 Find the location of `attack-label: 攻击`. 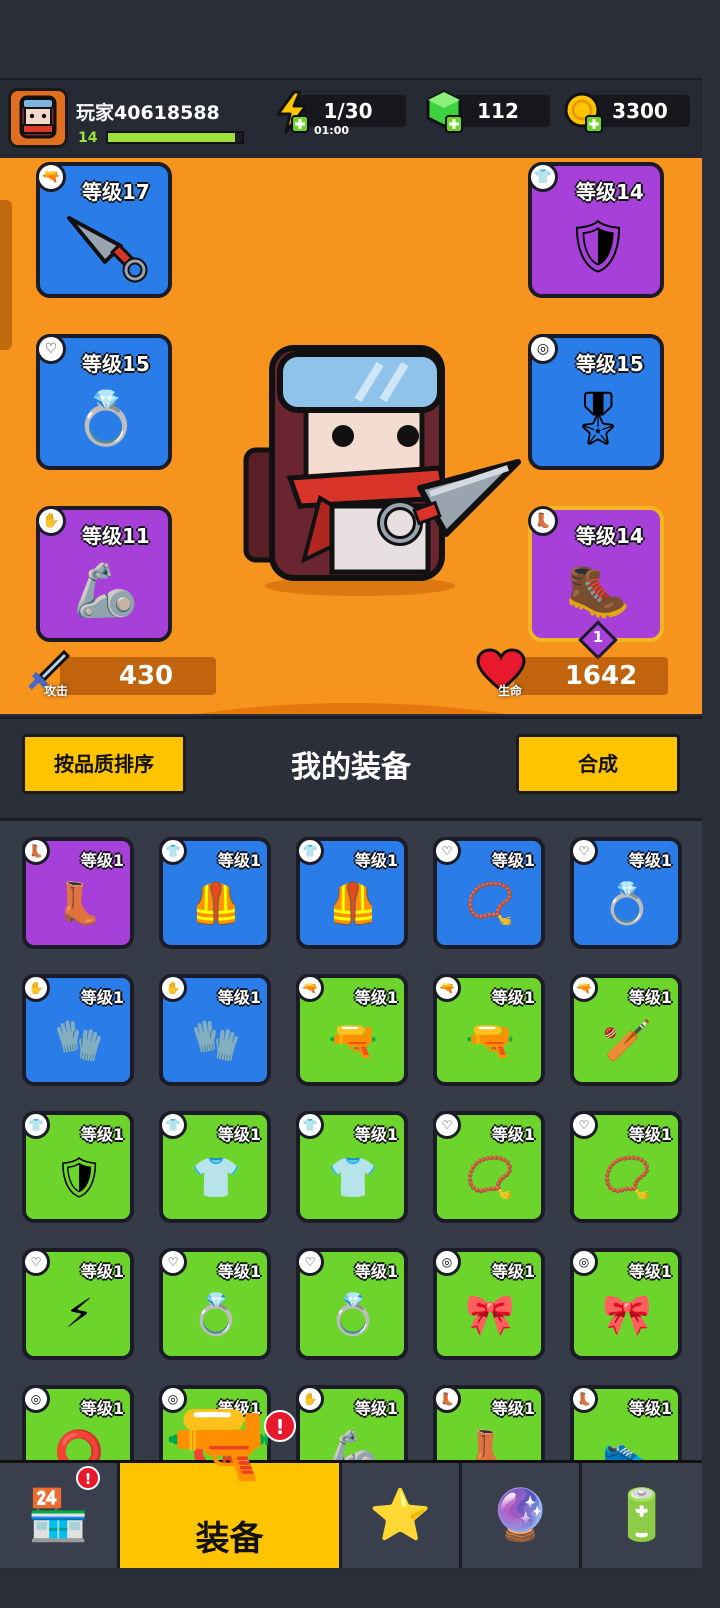

attack-label: 攻击 is located at coordinates (56, 691).